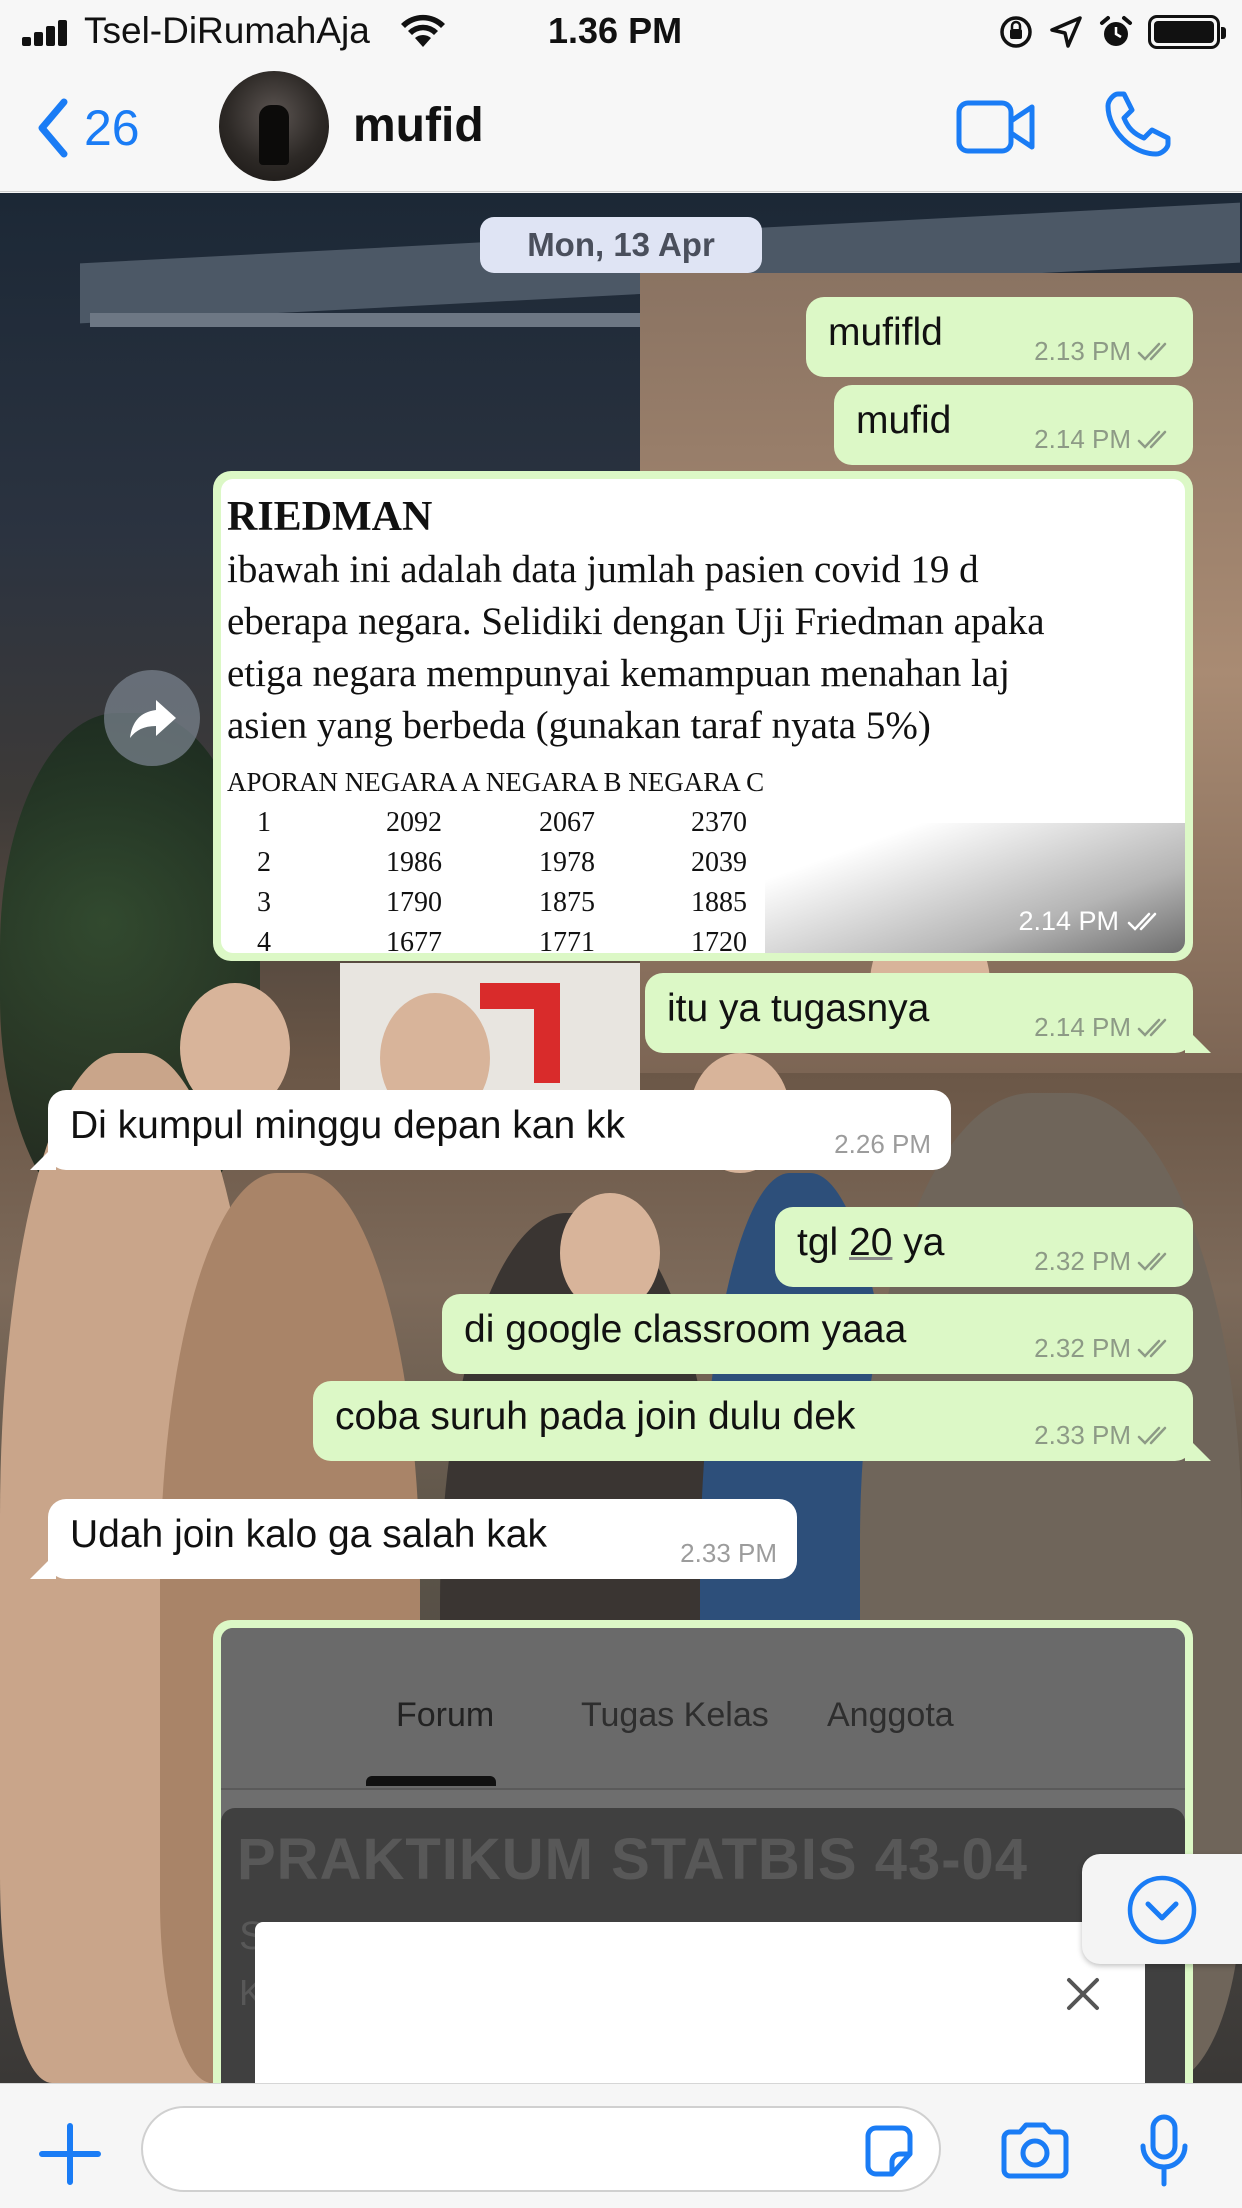 This screenshot has height=2208, width=1242. What do you see at coordinates (264, 822) in the screenshot?
I see `table-cell: 1` at bounding box center [264, 822].